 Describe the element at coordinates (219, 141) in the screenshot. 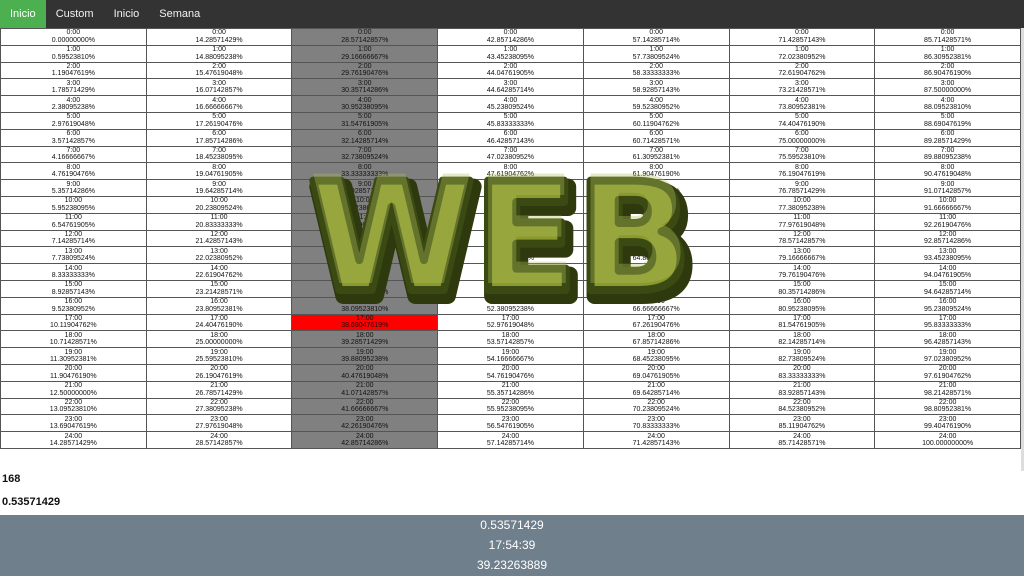

I see `cell-percent: 17.85714286%` at that location.